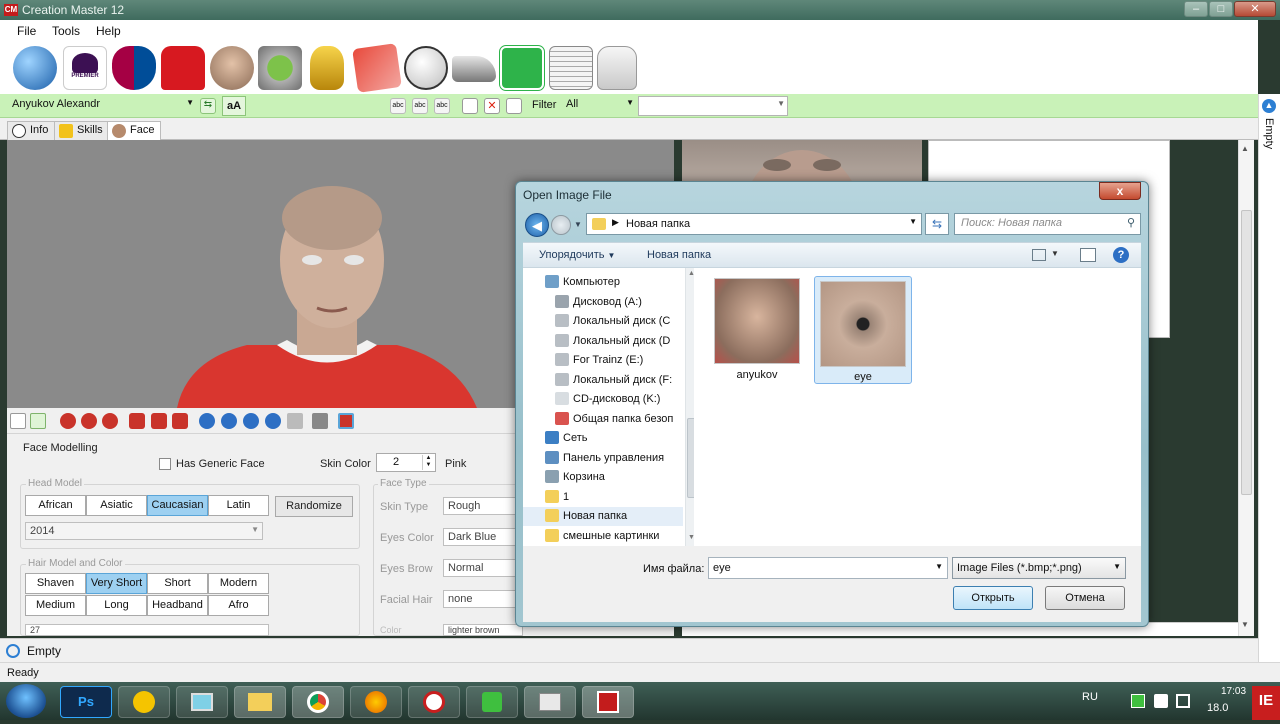  What do you see at coordinates (603, 458) in the screenshot?
I see `nav-item: Панель управления` at bounding box center [603, 458].